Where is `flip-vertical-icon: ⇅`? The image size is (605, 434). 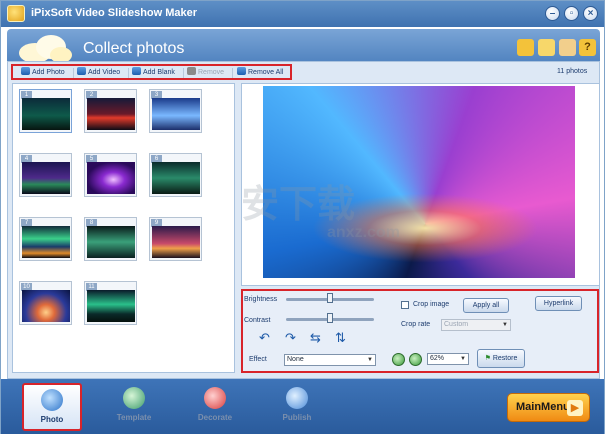
flip-vertical-icon: ⇅ is located at coordinates (340, 337).